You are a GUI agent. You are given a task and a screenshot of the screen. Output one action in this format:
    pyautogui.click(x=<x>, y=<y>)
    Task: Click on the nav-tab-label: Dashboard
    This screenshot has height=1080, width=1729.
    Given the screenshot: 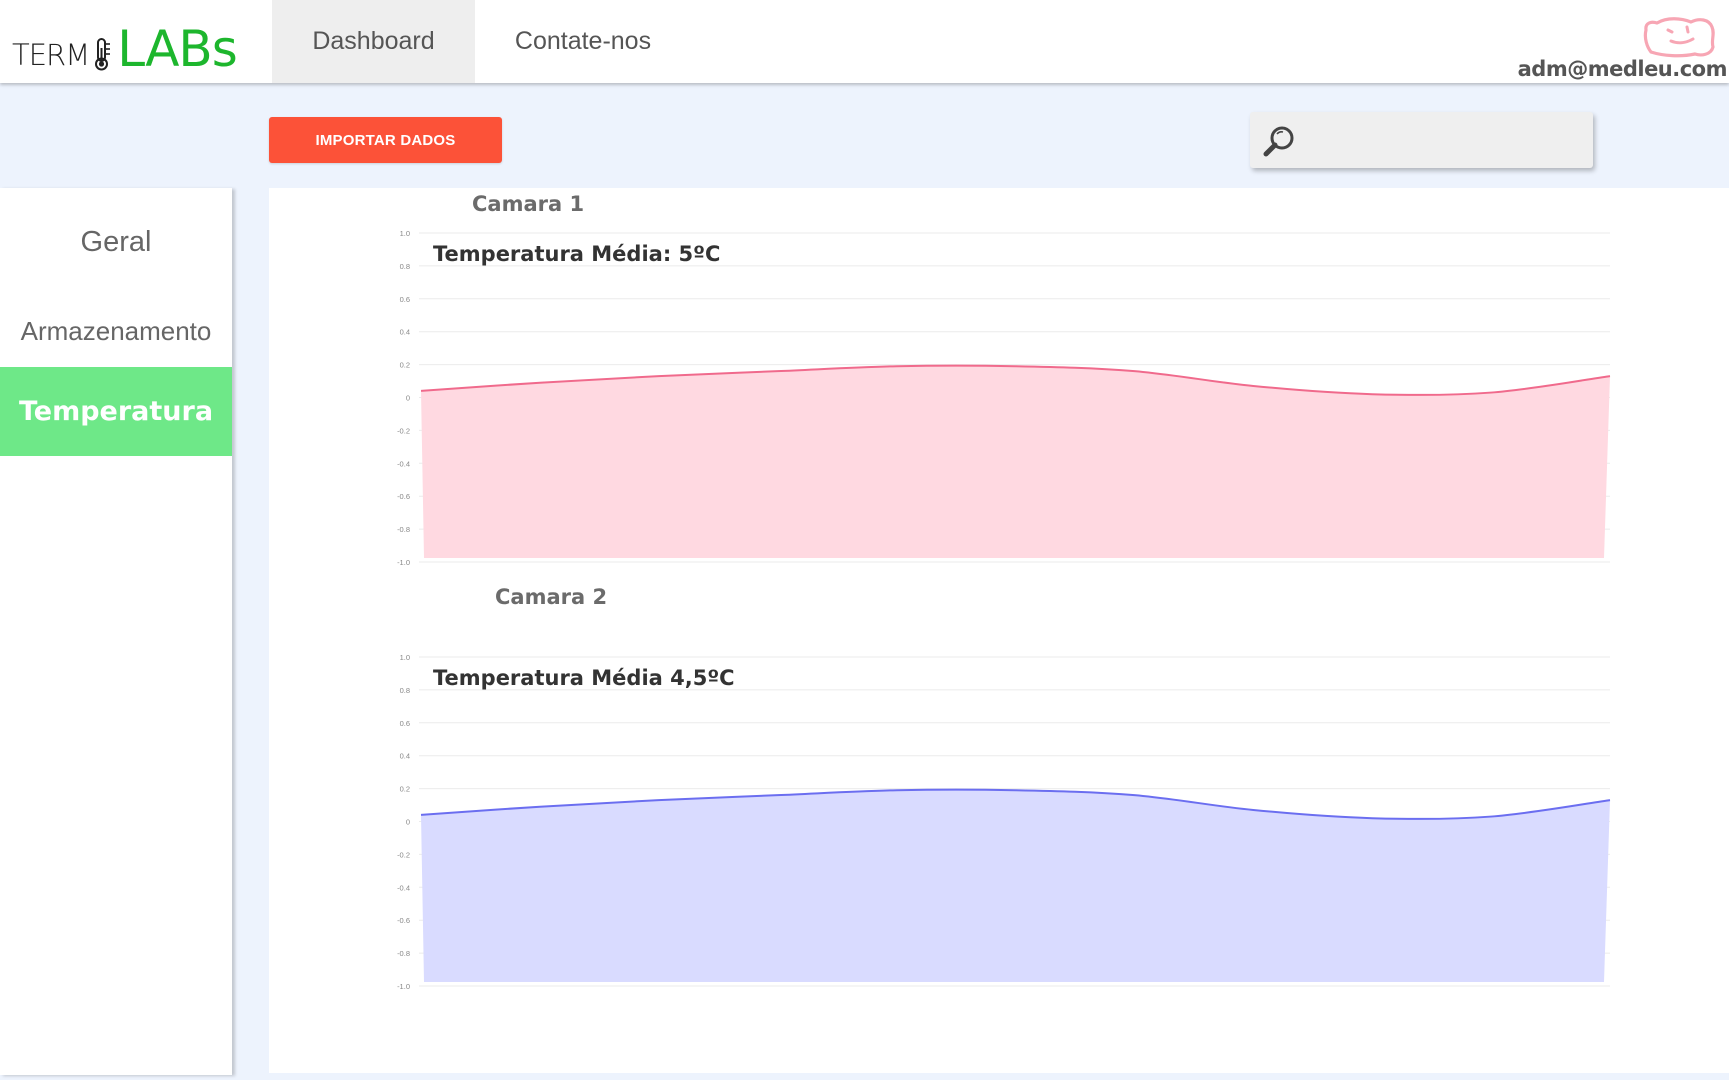 What is the action you would take?
    pyautogui.click(x=373, y=41)
    